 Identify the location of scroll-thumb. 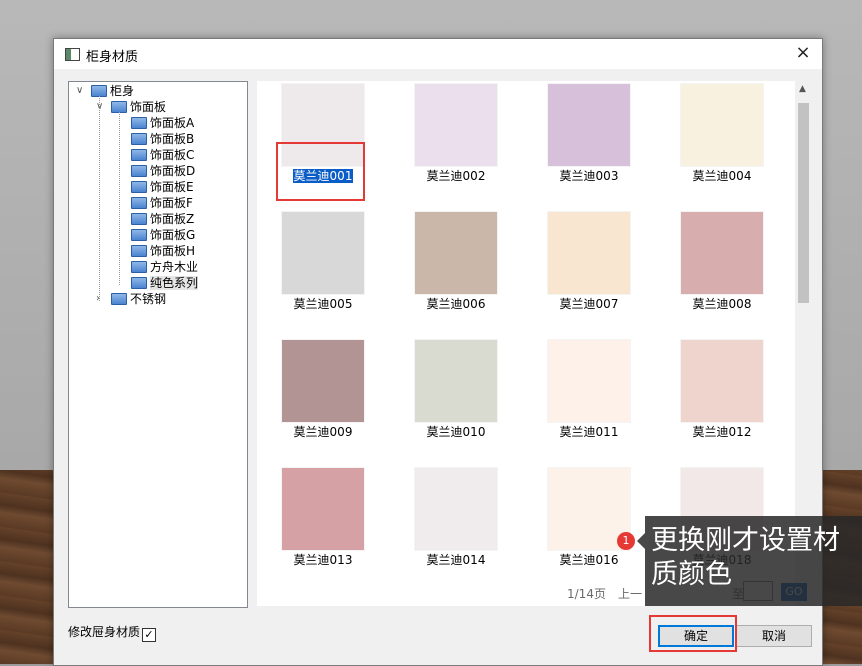
(803, 203).